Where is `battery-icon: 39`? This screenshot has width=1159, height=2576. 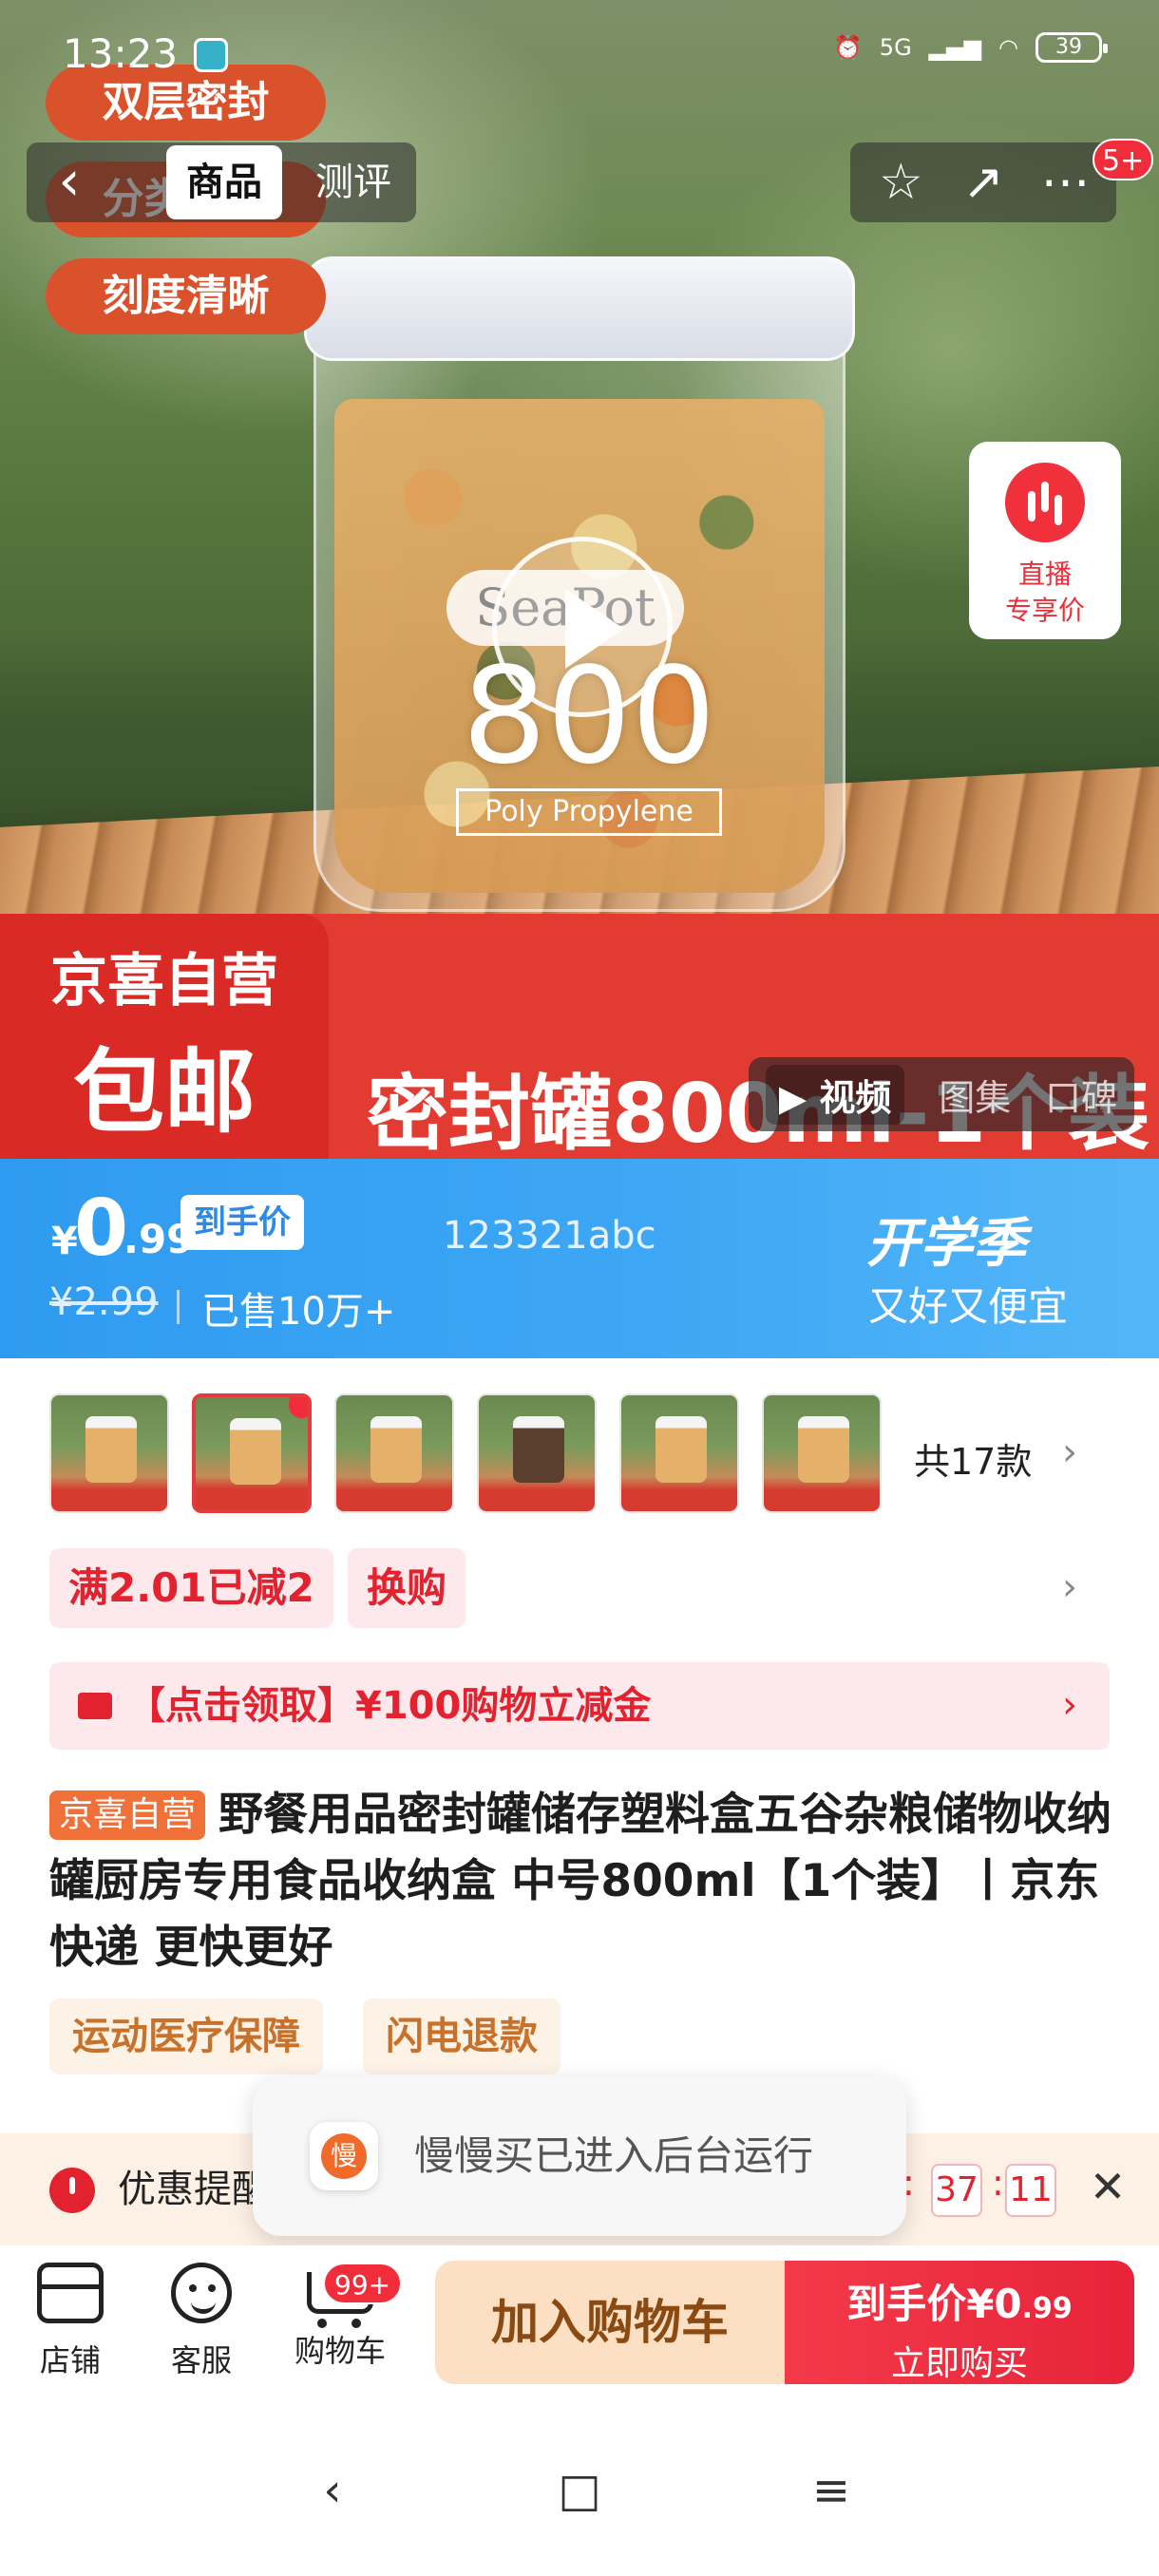
battery-icon: 39 is located at coordinates (1072, 47).